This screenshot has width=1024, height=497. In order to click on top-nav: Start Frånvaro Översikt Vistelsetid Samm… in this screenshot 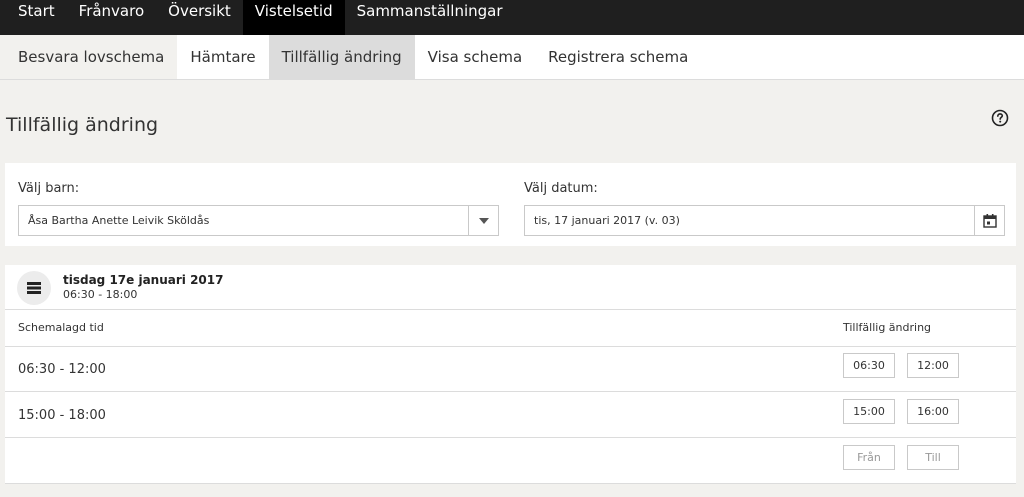, I will do `click(512, 17)`.